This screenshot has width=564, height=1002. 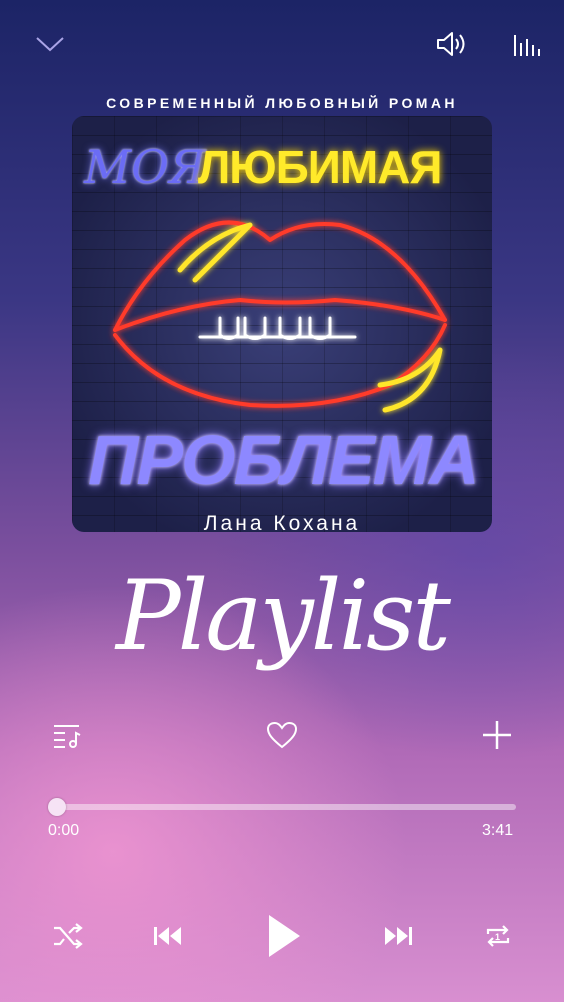 I want to click on current-time: 0:00, so click(x=64, y=830).